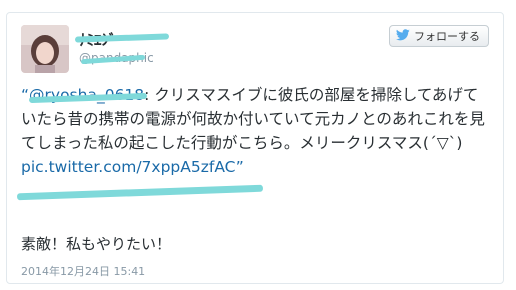  I want to click on reply-text: 素敵！私もやりたい！, so click(96, 244).